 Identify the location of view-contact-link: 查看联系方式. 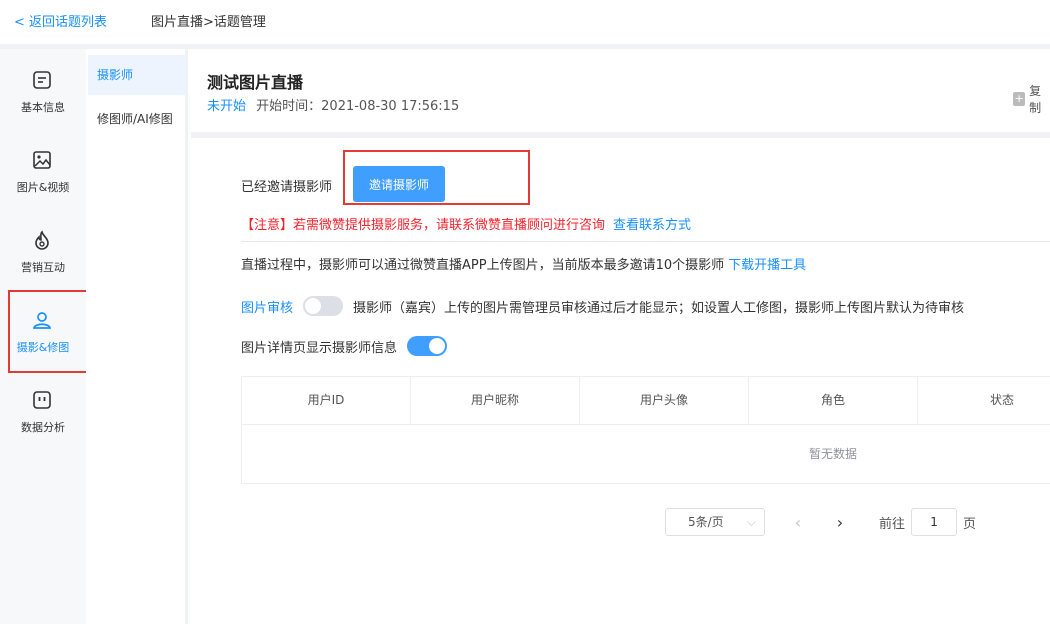
(652, 225).